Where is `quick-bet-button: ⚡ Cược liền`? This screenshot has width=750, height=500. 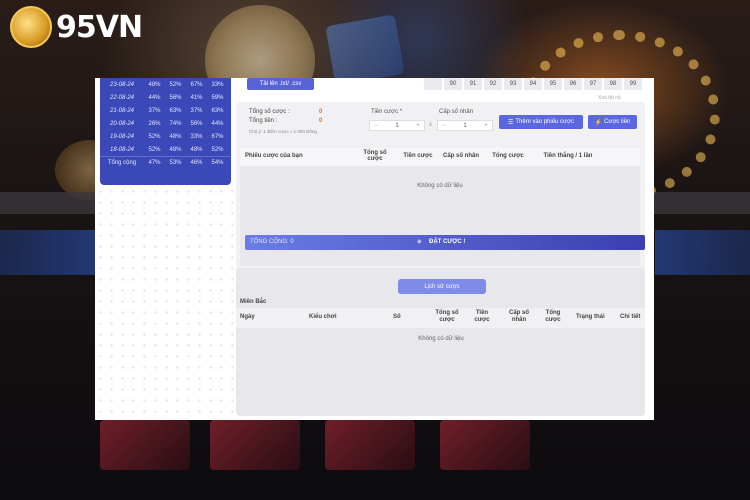
quick-bet-button: ⚡ Cược liền is located at coordinates (612, 122).